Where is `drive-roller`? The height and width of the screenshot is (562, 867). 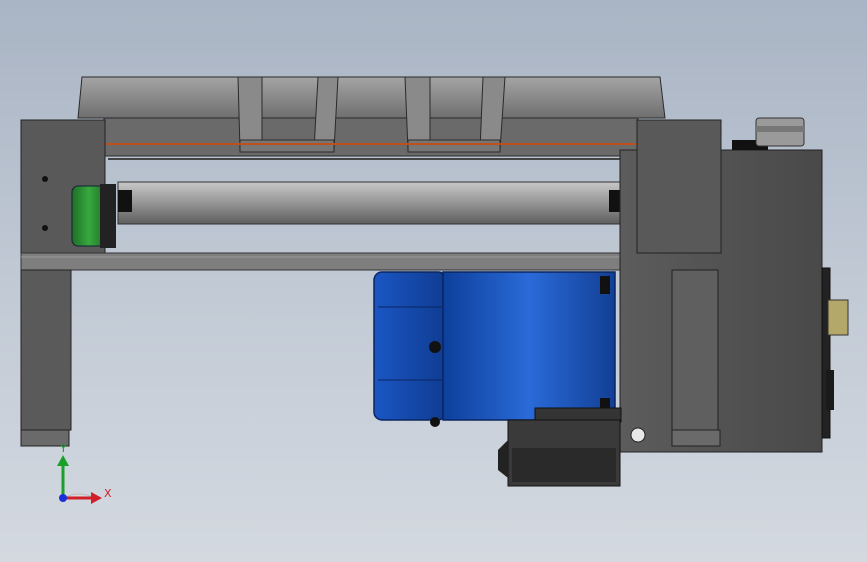 drive-roller is located at coordinates (373, 191).